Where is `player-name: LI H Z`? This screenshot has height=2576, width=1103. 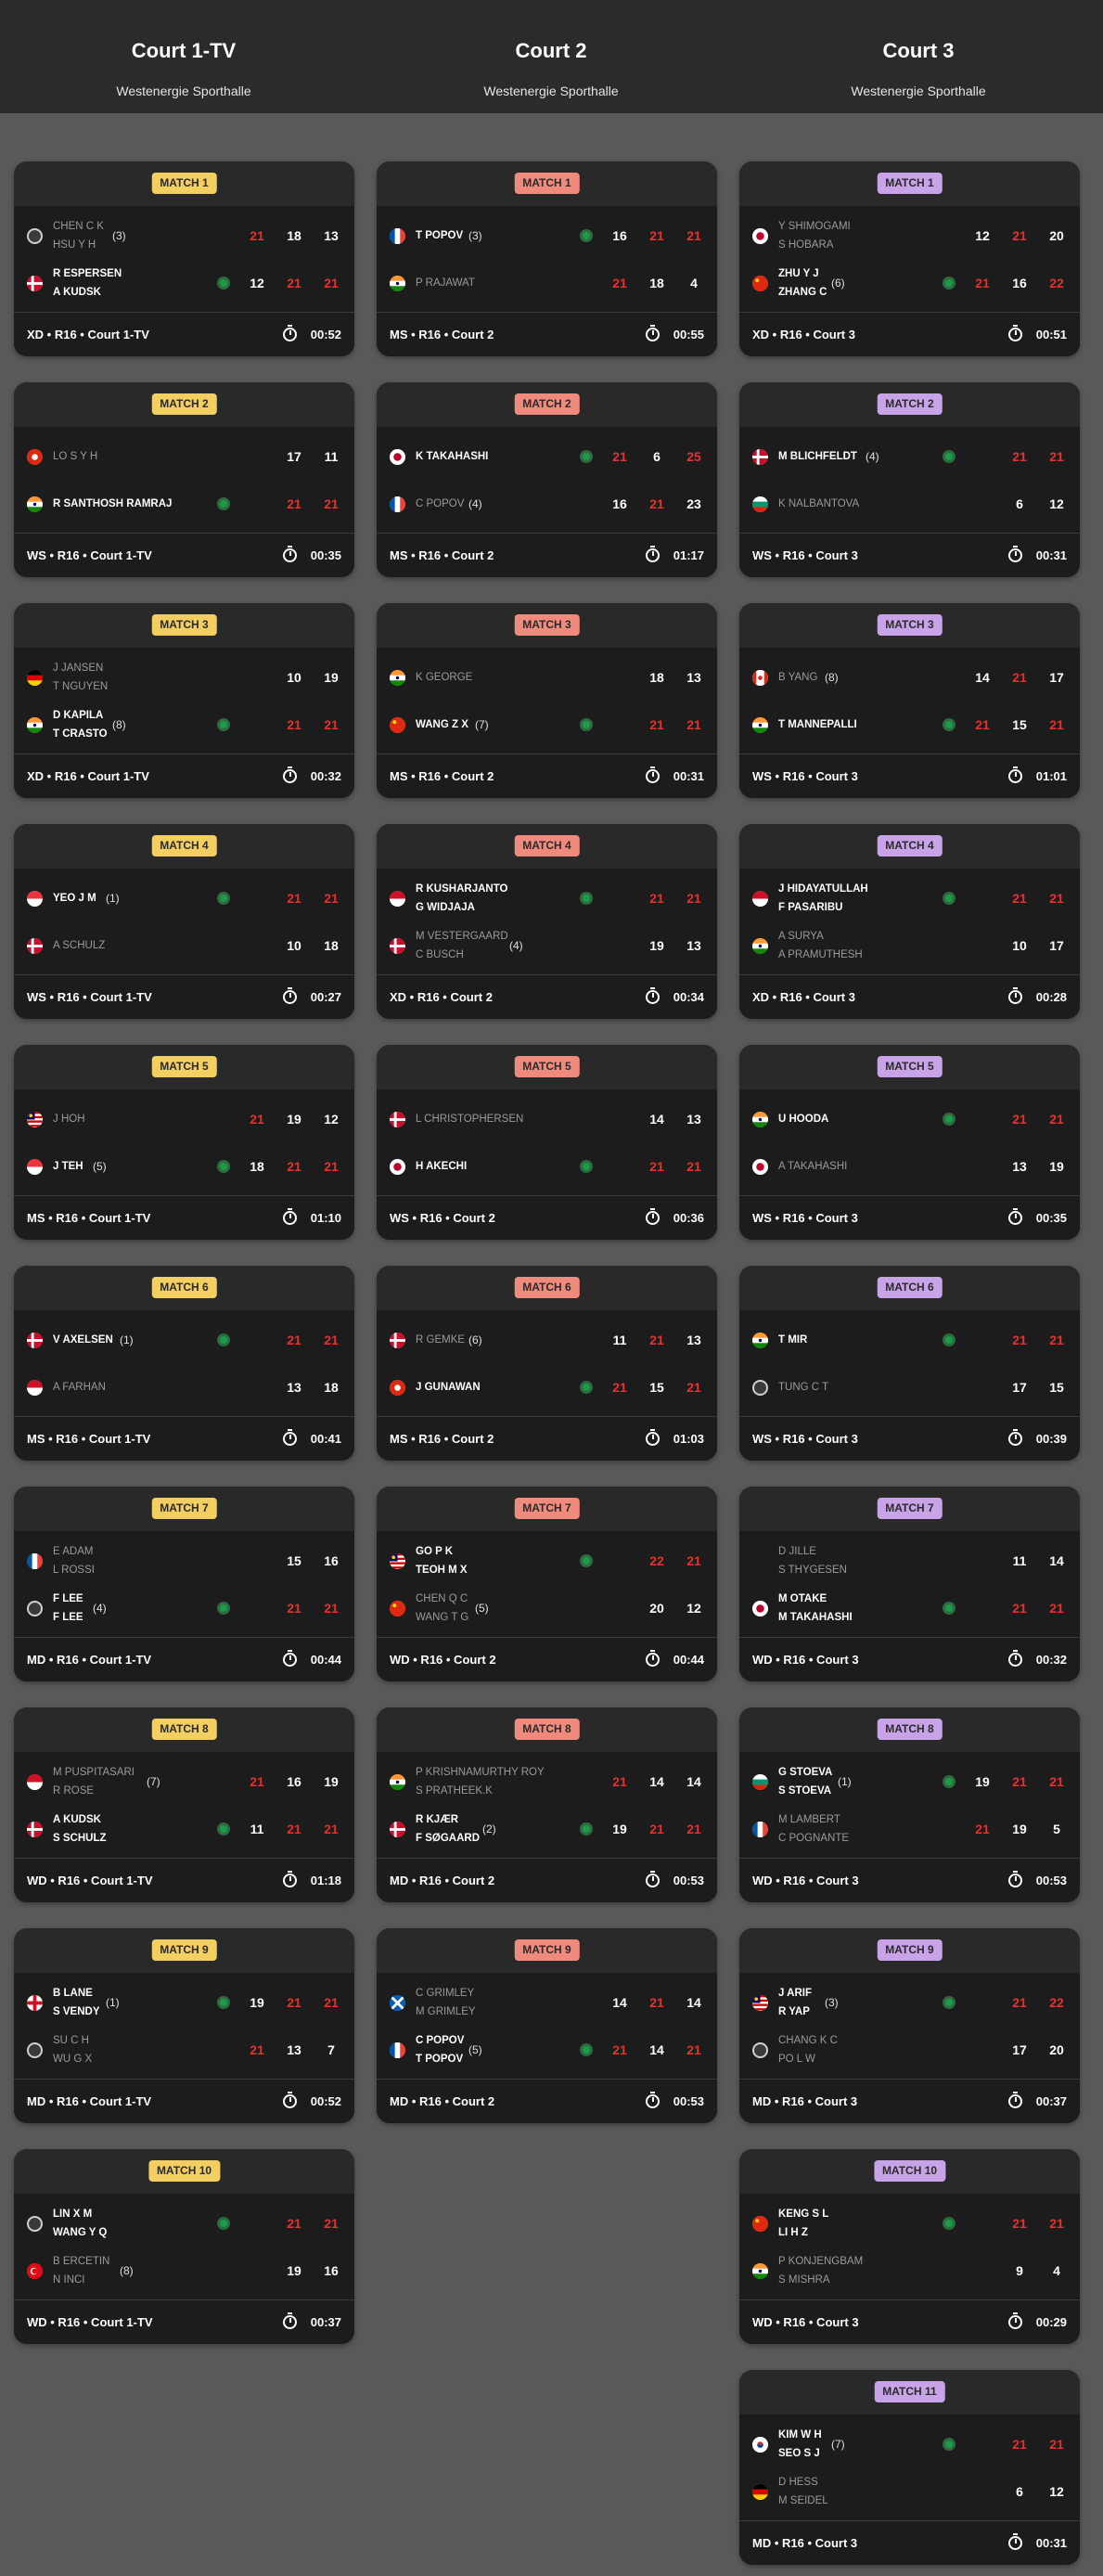 player-name: LI H Z is located at coordinates (803, 2232).